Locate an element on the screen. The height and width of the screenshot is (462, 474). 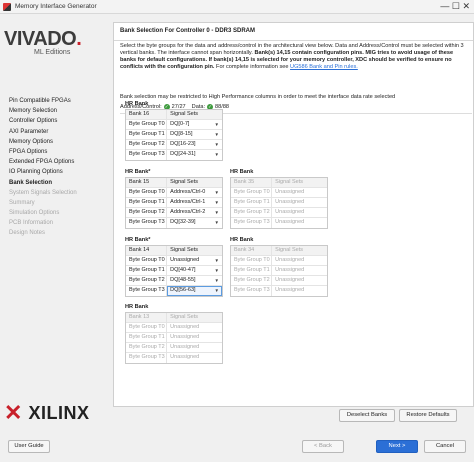
step-item: PCB Information is located at coordinates (31, 223).